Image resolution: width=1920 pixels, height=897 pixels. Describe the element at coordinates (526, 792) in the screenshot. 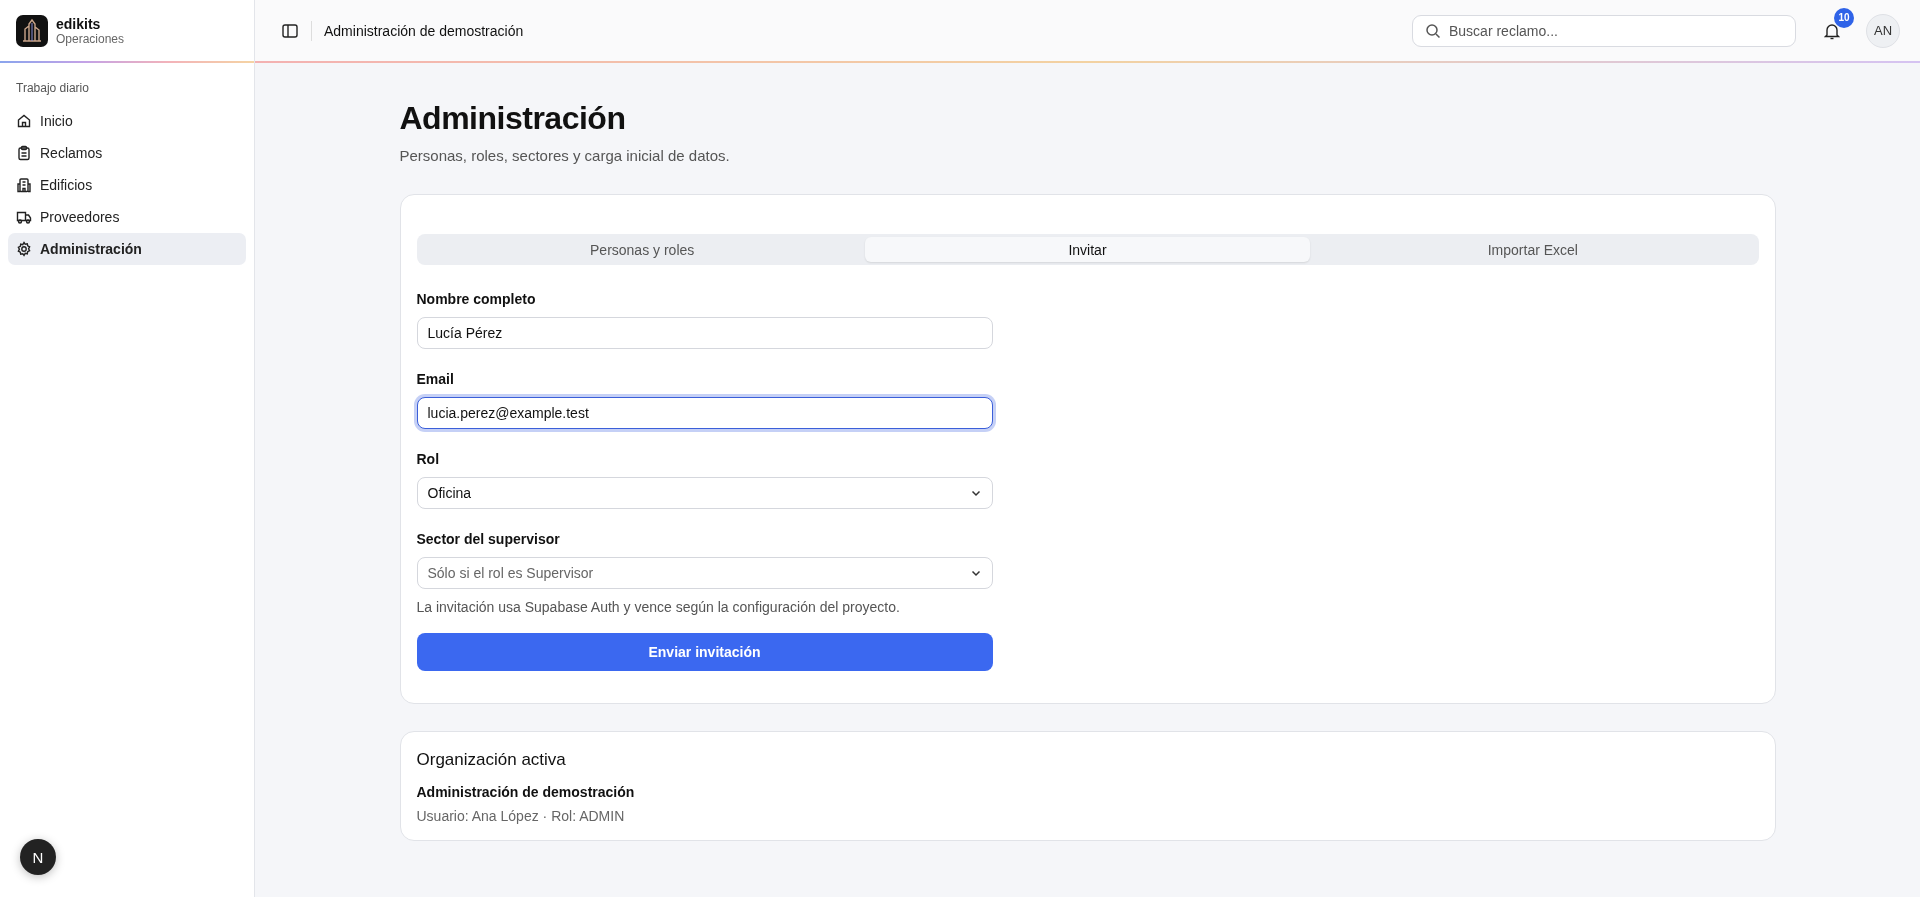

I see `organization-name: Administración de demostración` at that location.